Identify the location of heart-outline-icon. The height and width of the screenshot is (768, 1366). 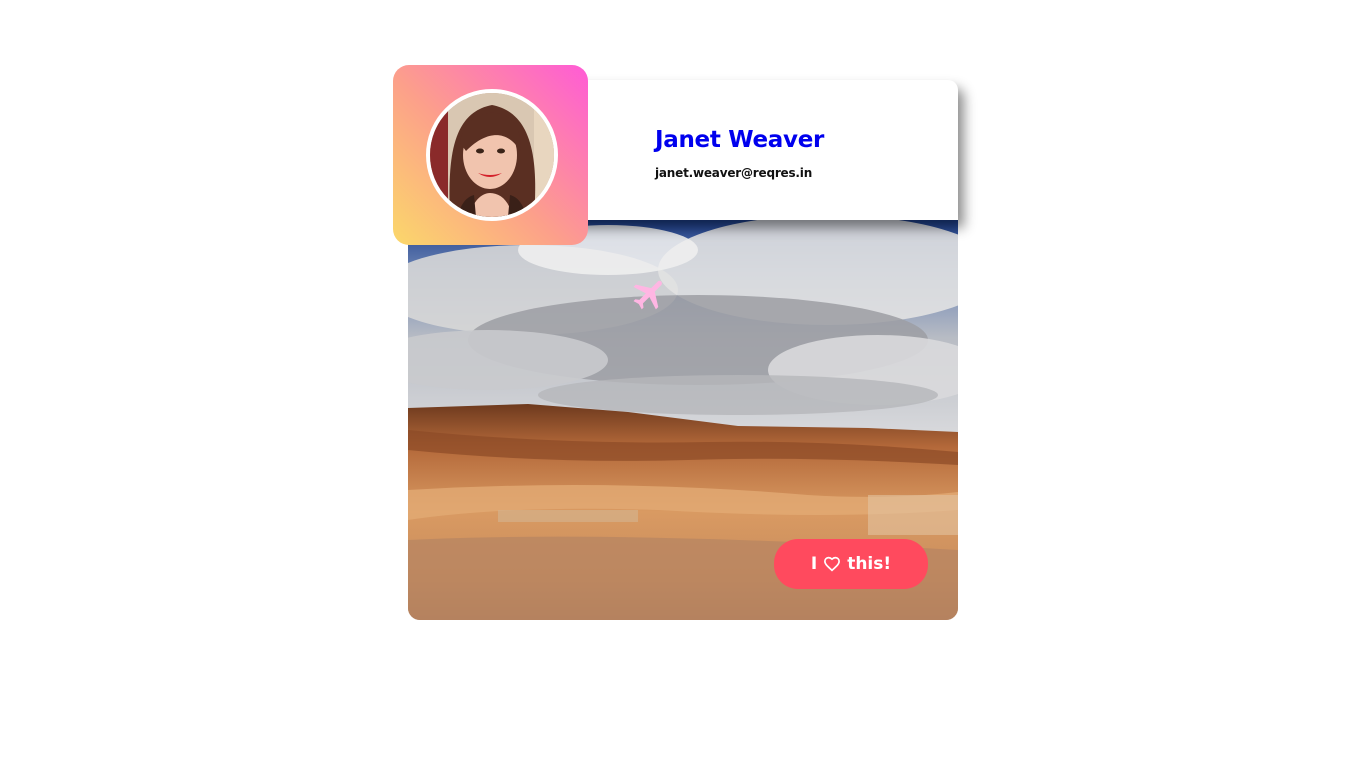
(832, 564).